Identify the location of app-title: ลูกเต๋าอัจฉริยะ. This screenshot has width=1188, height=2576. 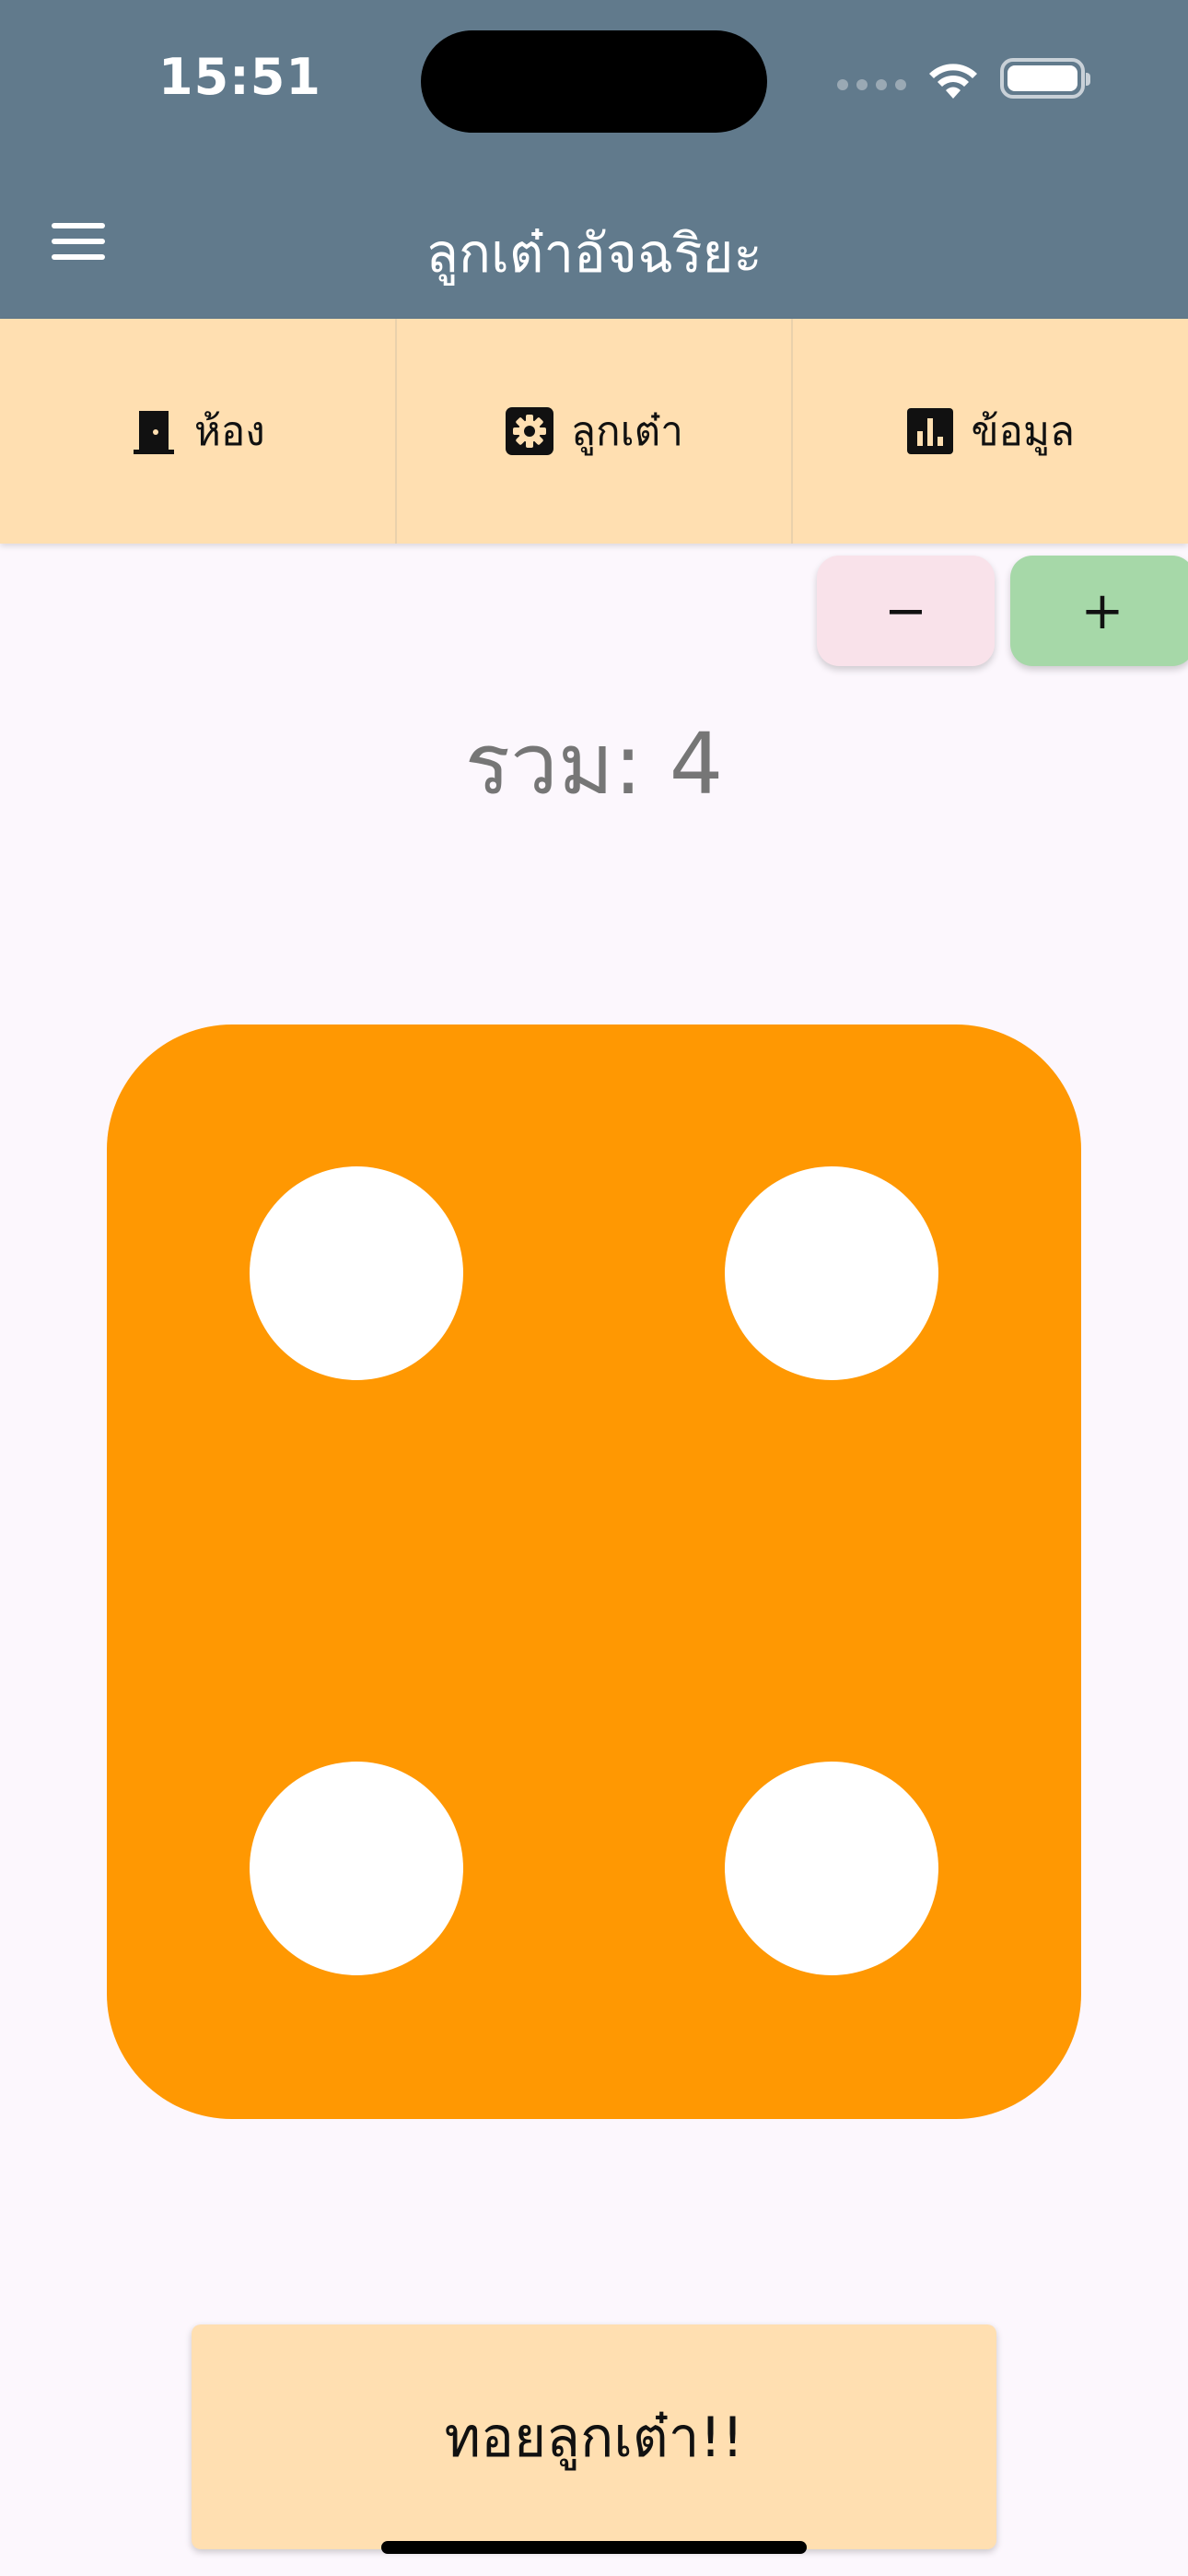
(594, 254).